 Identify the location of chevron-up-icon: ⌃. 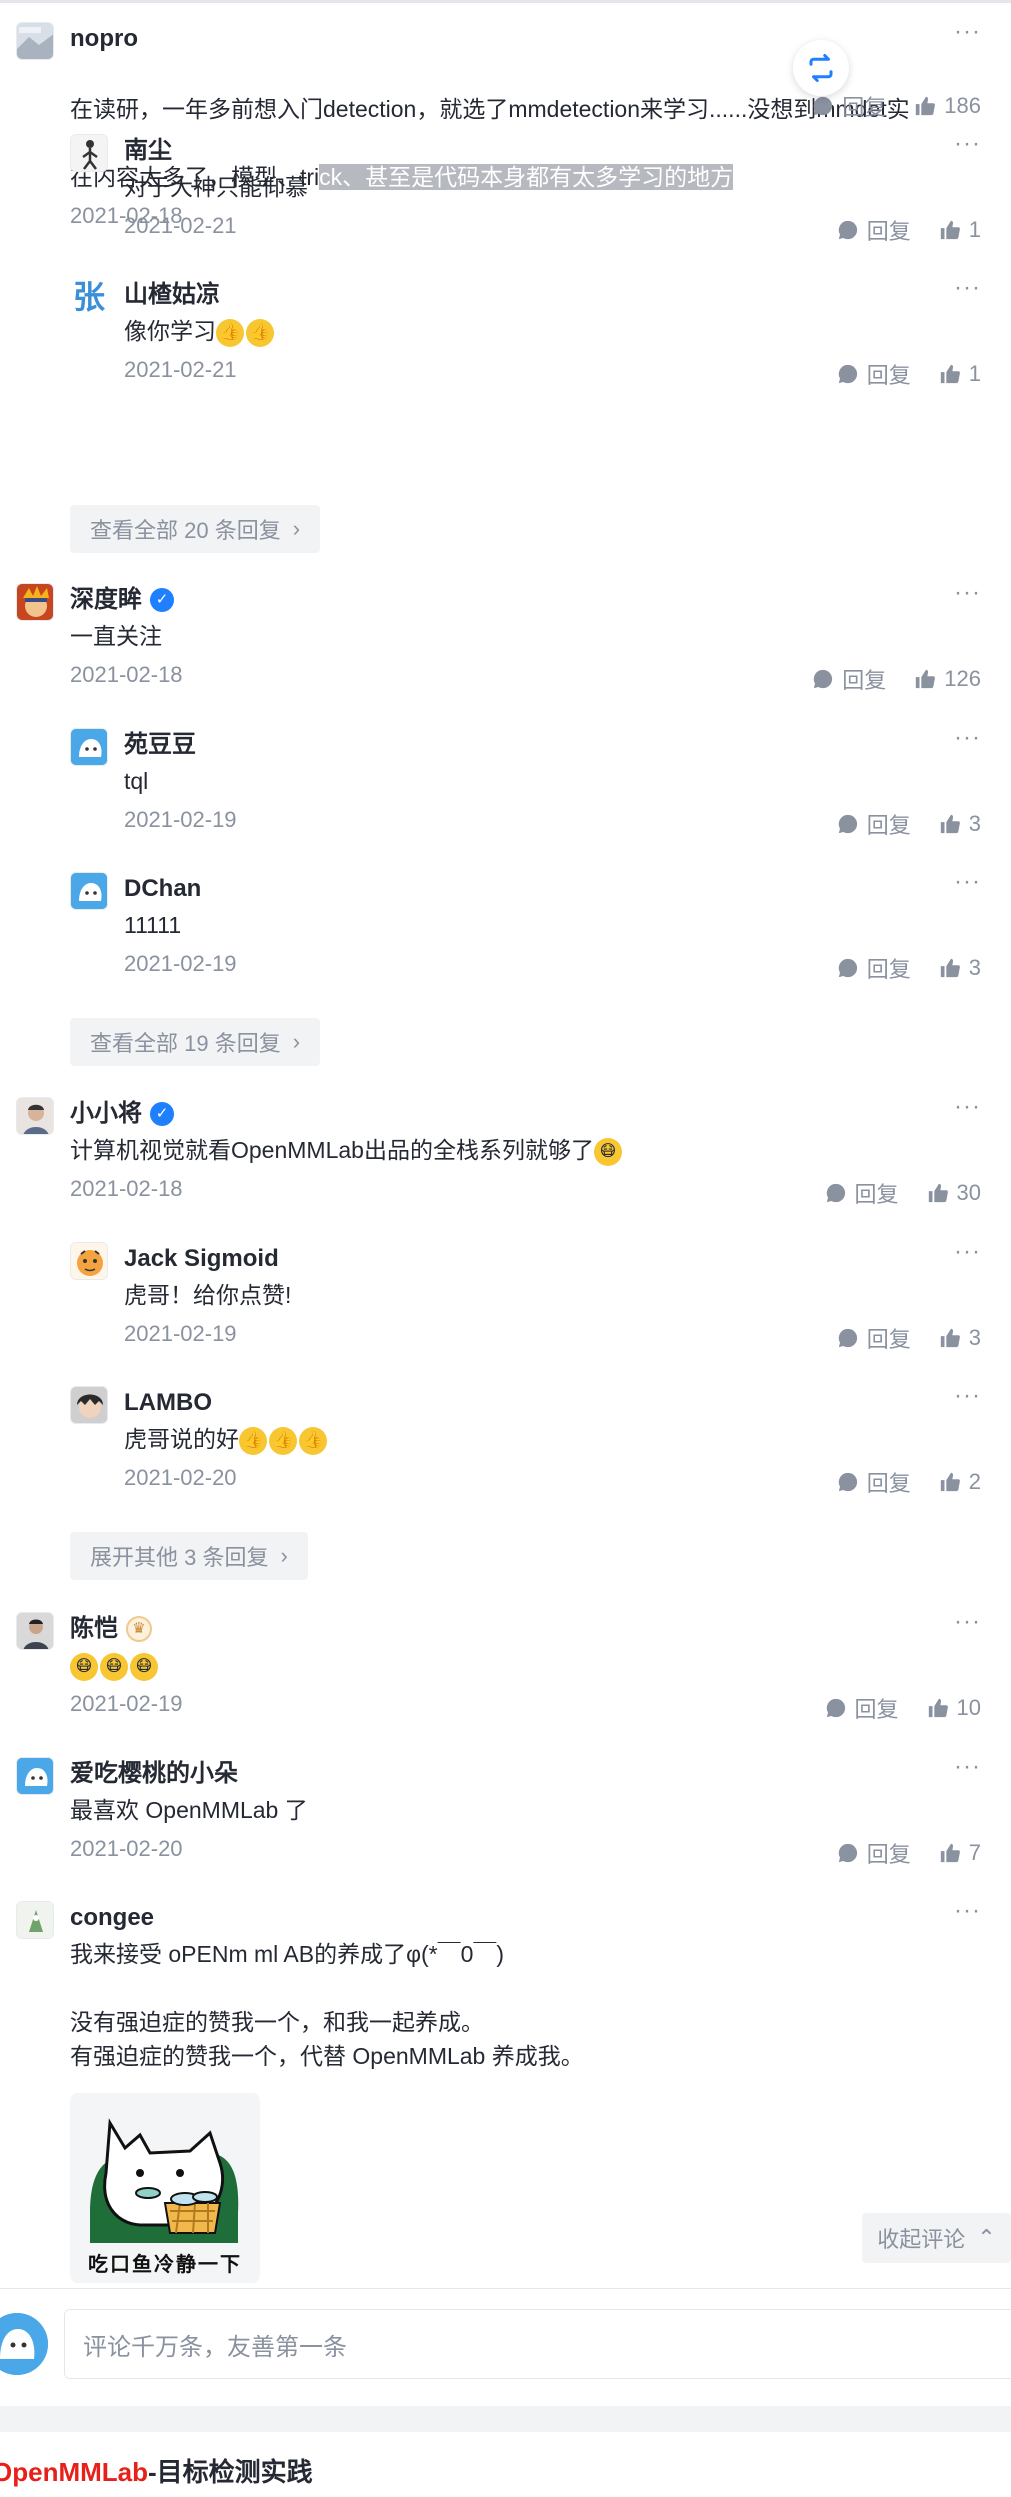
(986, 2237).